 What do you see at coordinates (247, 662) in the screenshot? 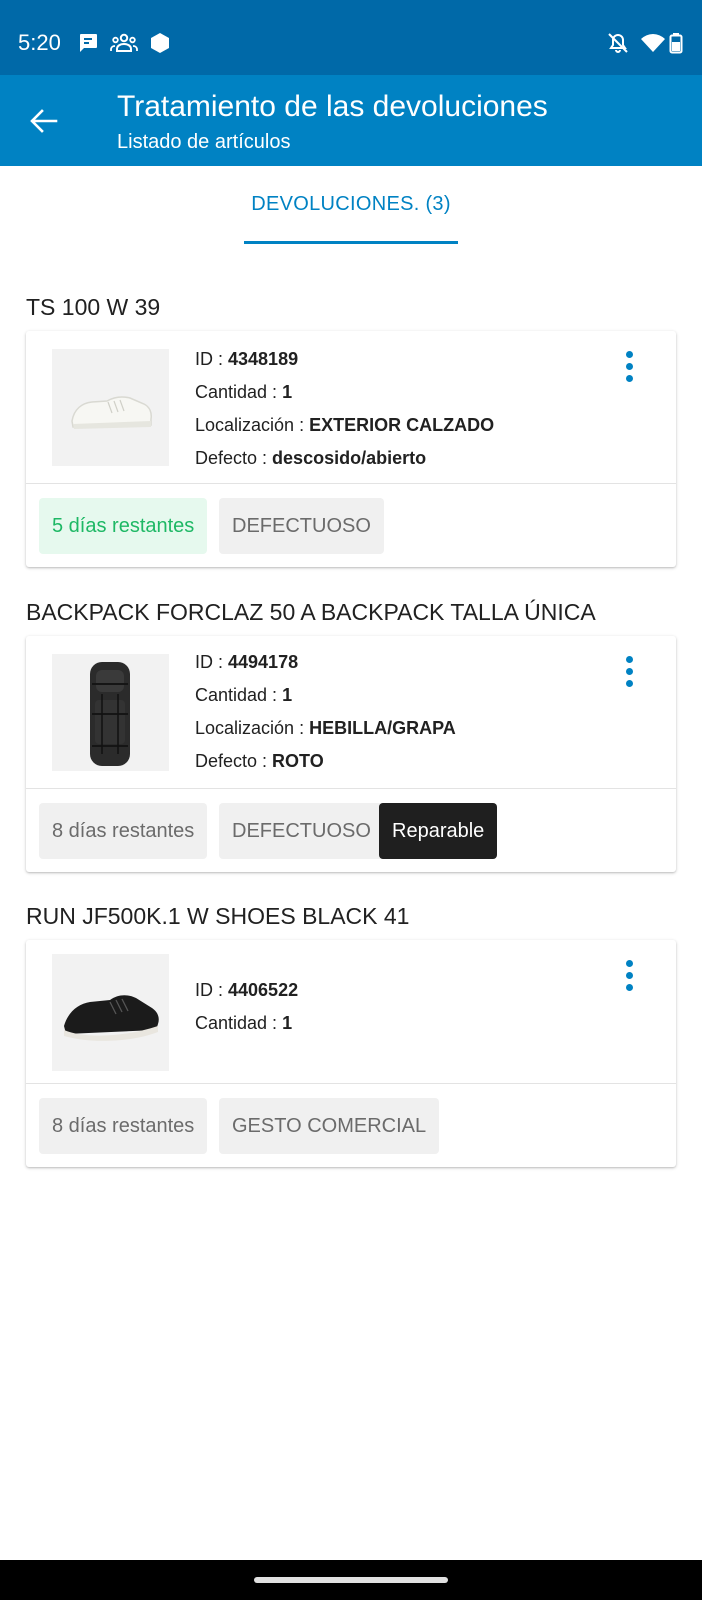
I see `detail-id: ID : 4494178` at bounding box center [247, 662].